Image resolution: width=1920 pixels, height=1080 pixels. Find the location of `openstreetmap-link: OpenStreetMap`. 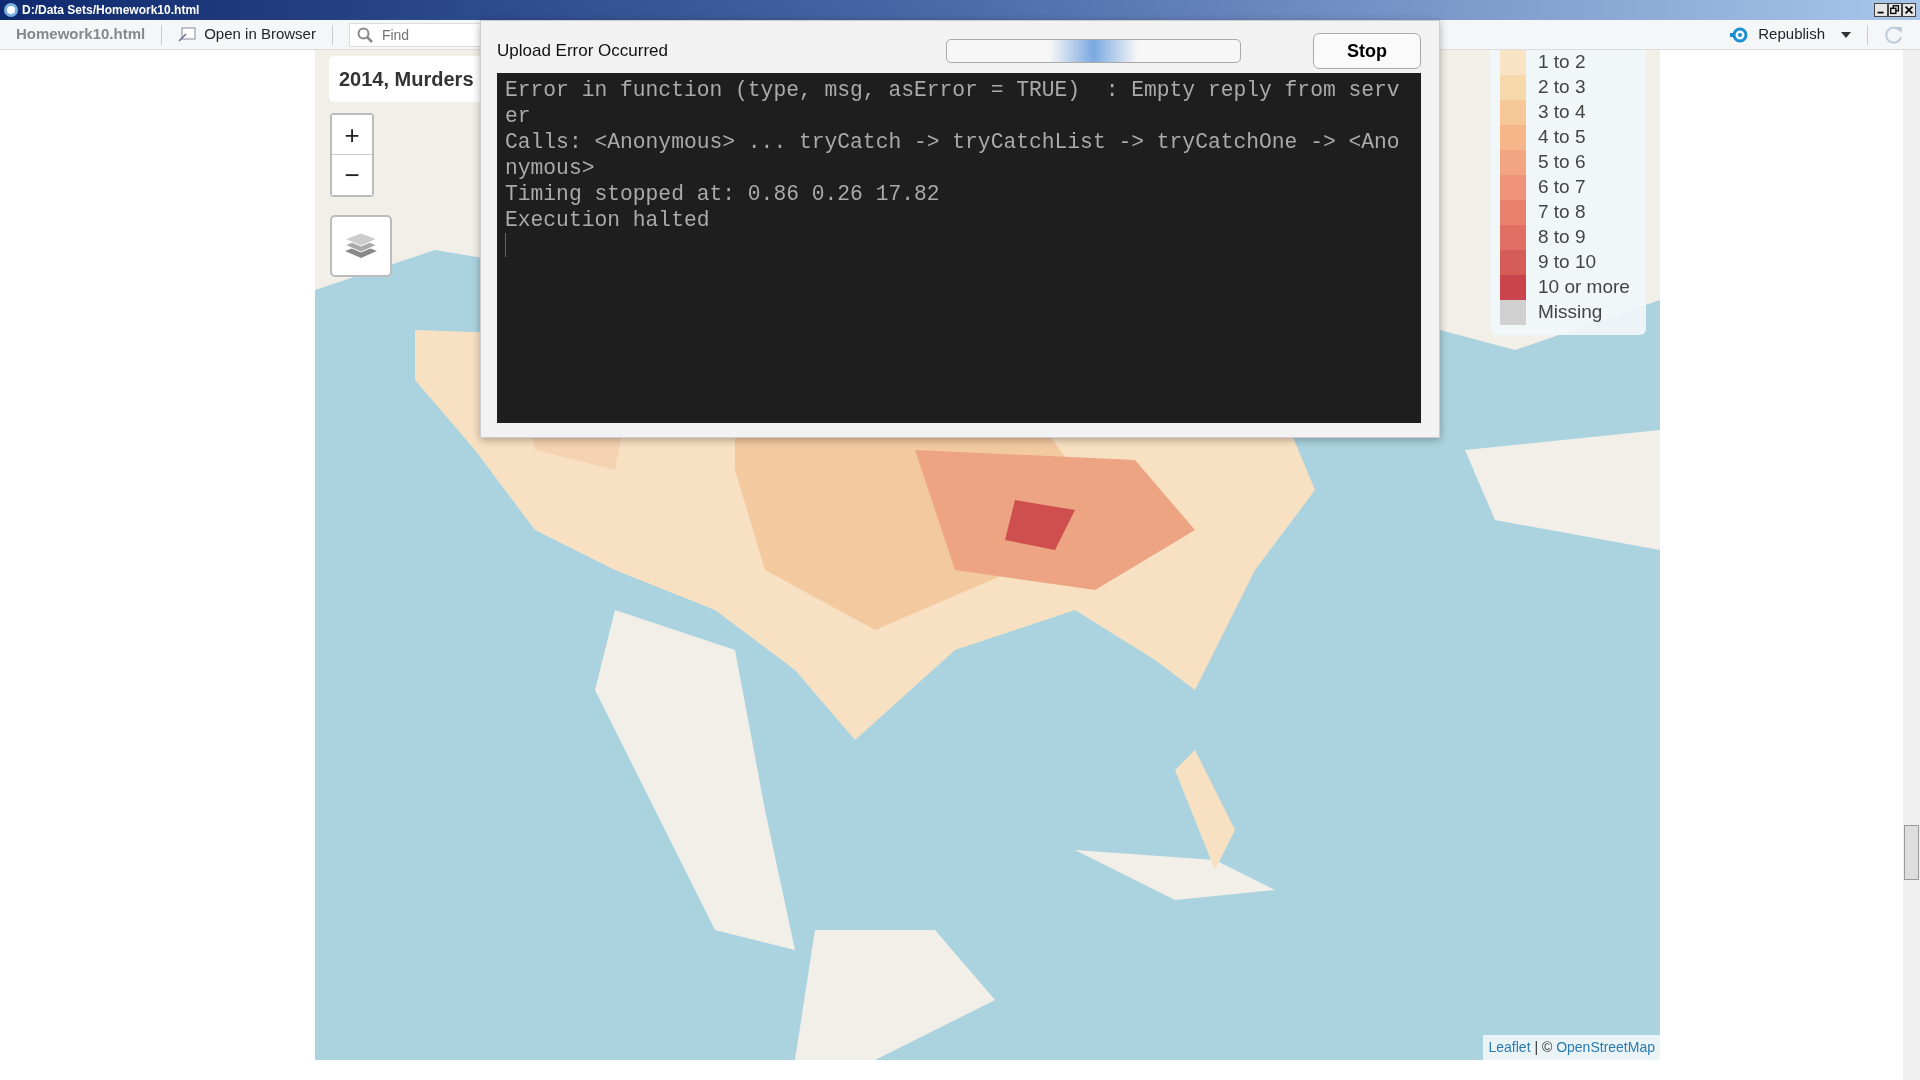

openstreetmap-link: OpenStreetMap is located at coordinates (1605, 1047).